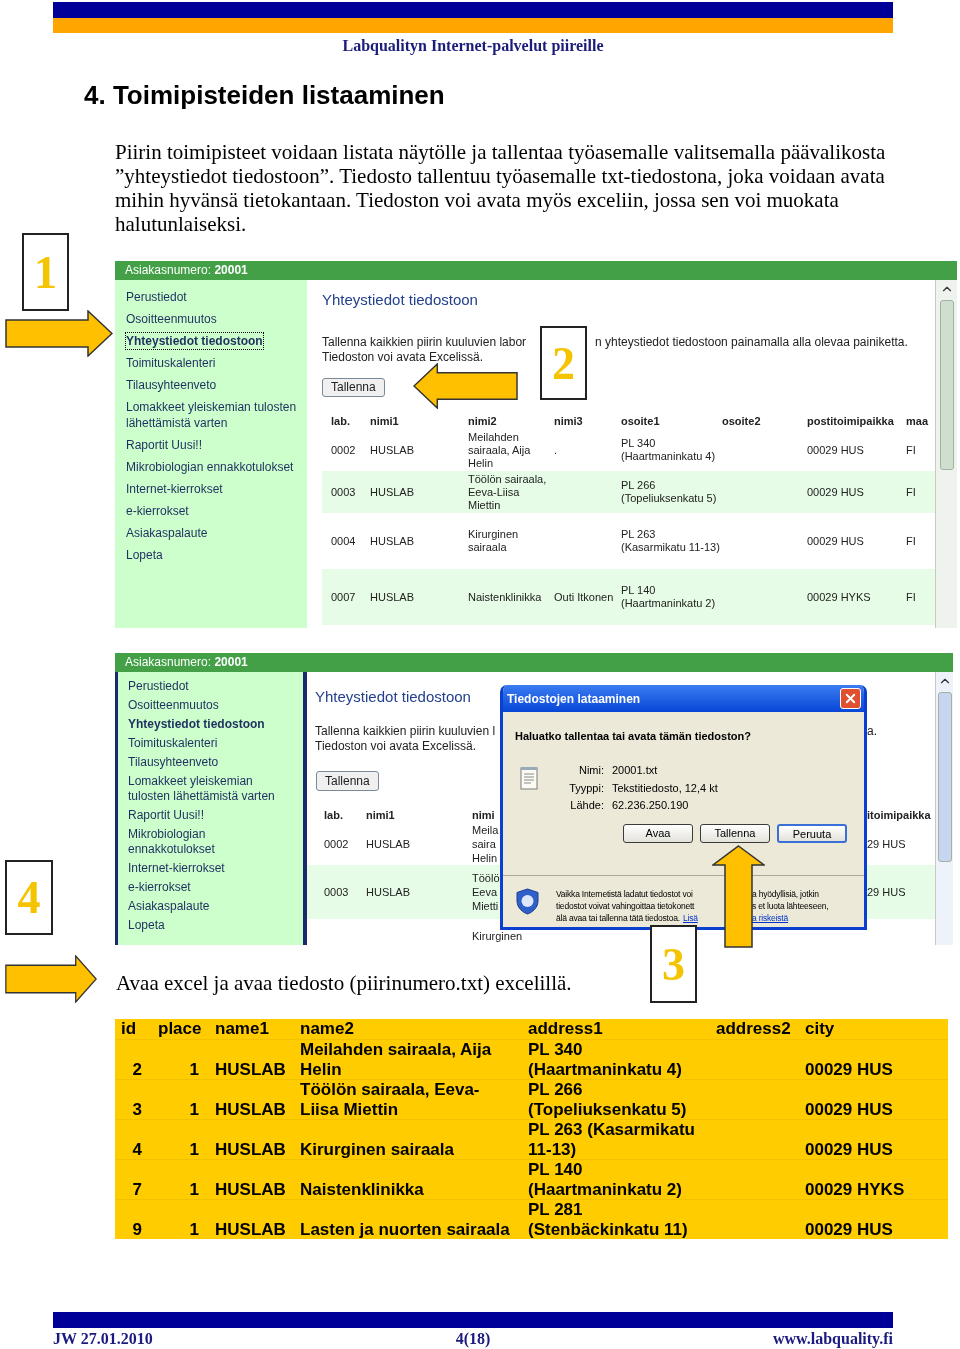 The image size is (960, 1349). Describe the element at coordinates (625, 905) in the screenshot. I see `warning-text: tiedostot voivat vahingoittaa tietokonett` at that location.